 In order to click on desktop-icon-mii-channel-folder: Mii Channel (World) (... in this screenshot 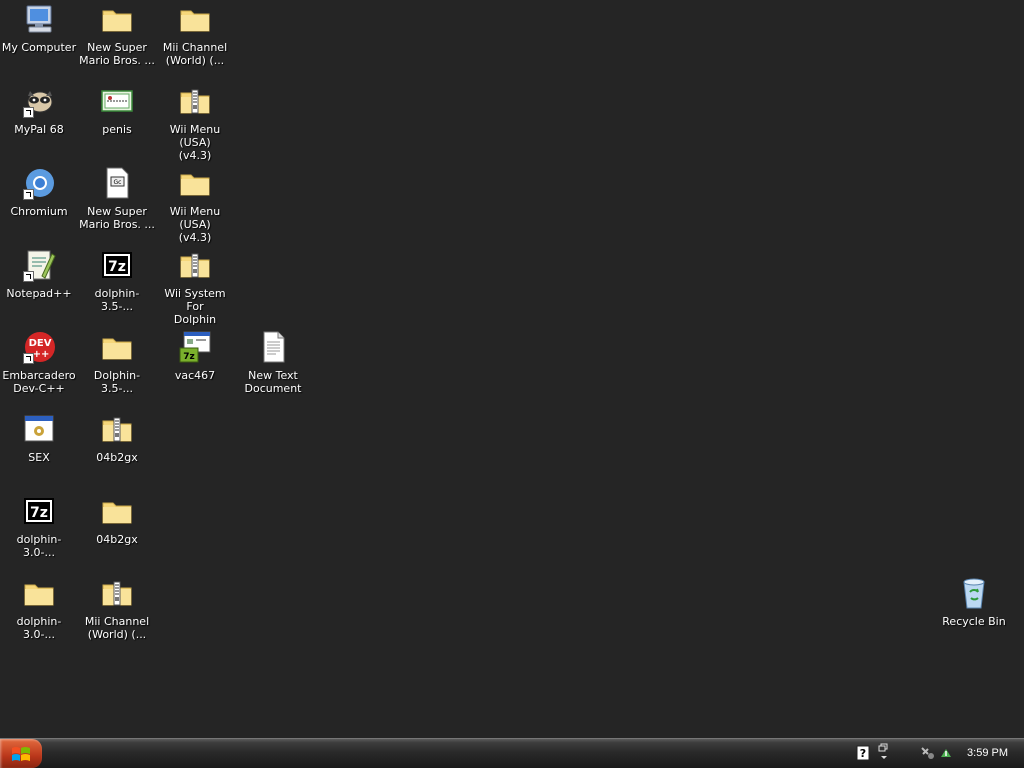, I will do `click(195, 34)`.